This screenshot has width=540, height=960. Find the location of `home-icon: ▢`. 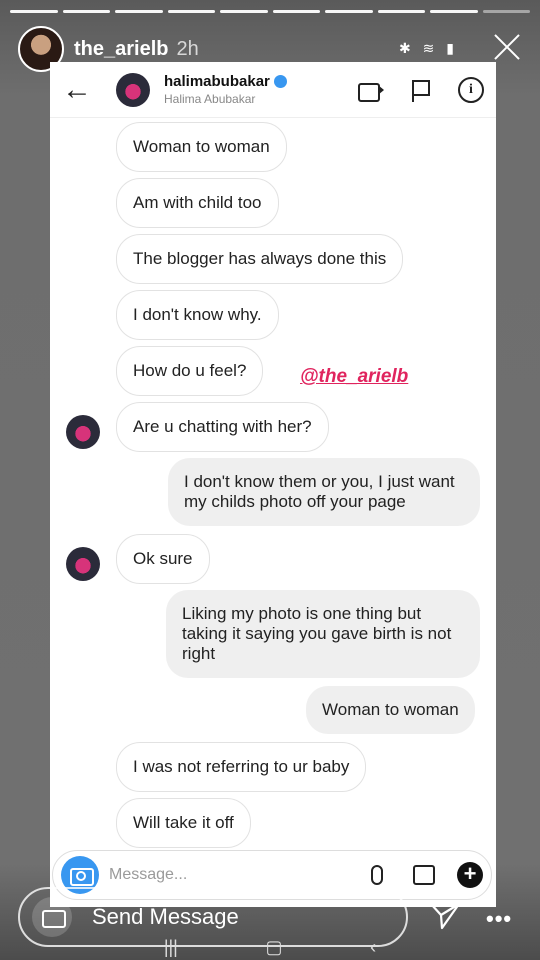

home-icon: ▢ is located at coordinates (273, 947).